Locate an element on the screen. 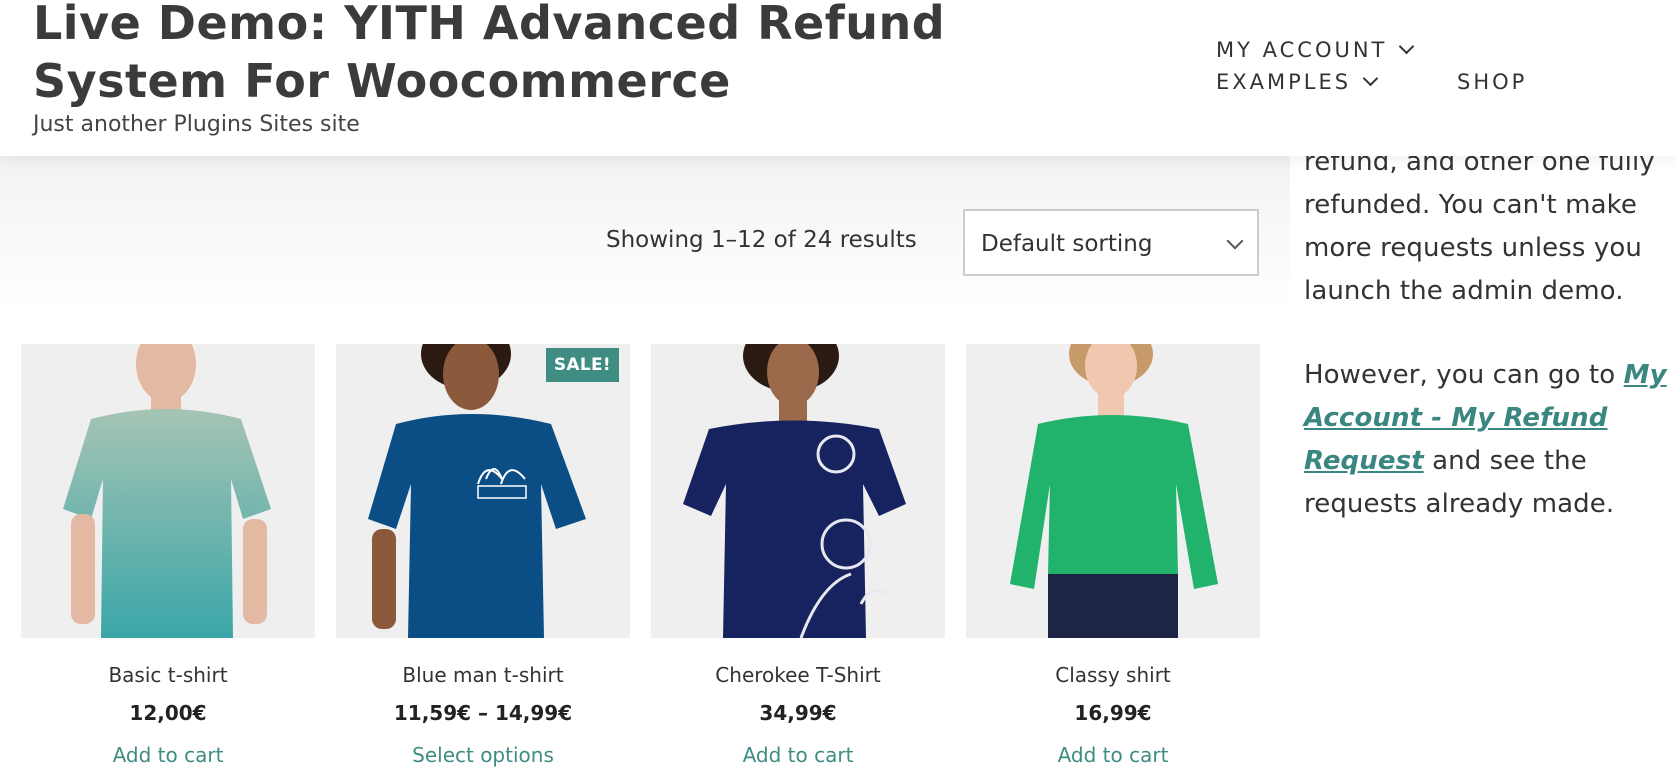 This screenshot has width=1675, height=768. nav-item-label: EXAMPLES is located at coordinates (1284, 82).